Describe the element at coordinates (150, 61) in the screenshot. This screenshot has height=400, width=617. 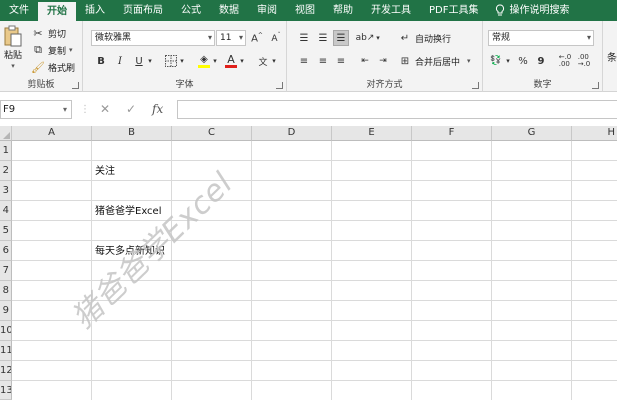
I see `underline-dropdown-icon: ▾` at that location.